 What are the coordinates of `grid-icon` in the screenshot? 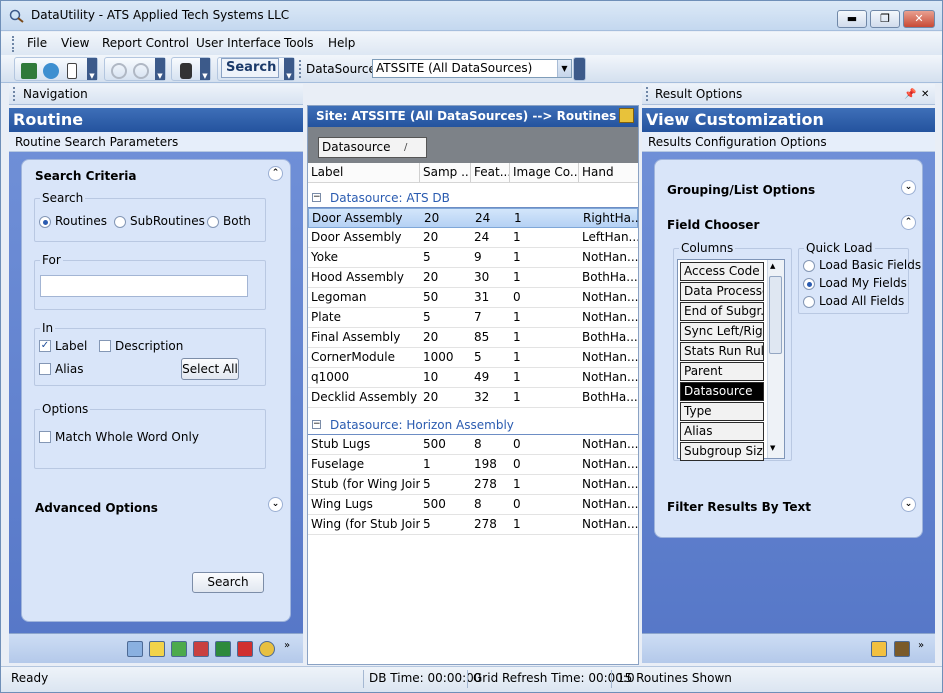 It's located at (135, 649).